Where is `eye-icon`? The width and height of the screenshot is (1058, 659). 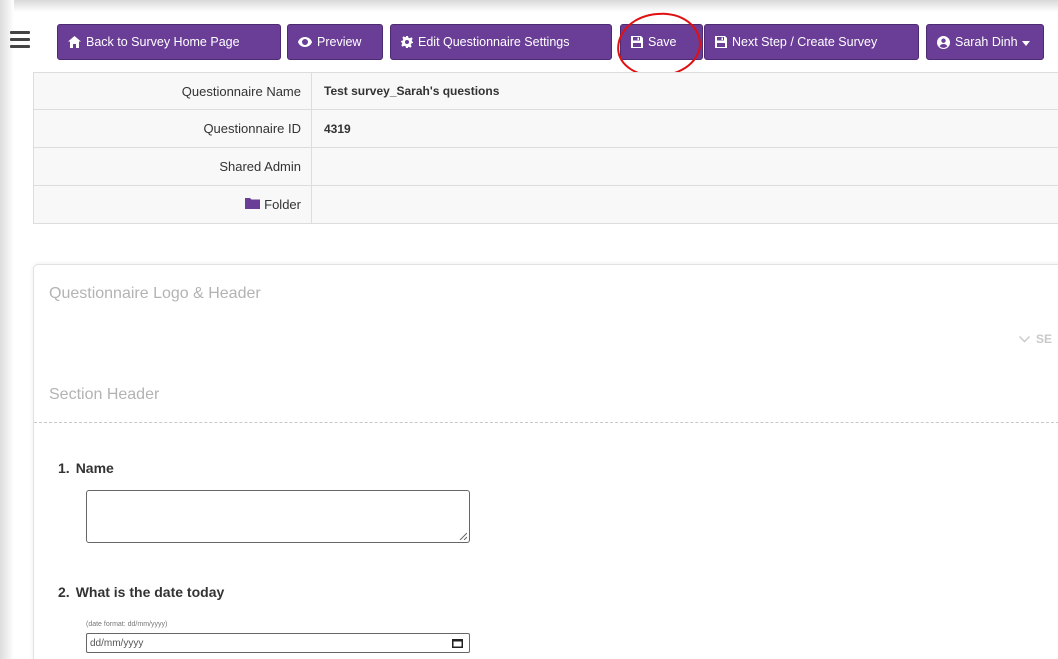
eye-icon is located at coordinates (305, 42).